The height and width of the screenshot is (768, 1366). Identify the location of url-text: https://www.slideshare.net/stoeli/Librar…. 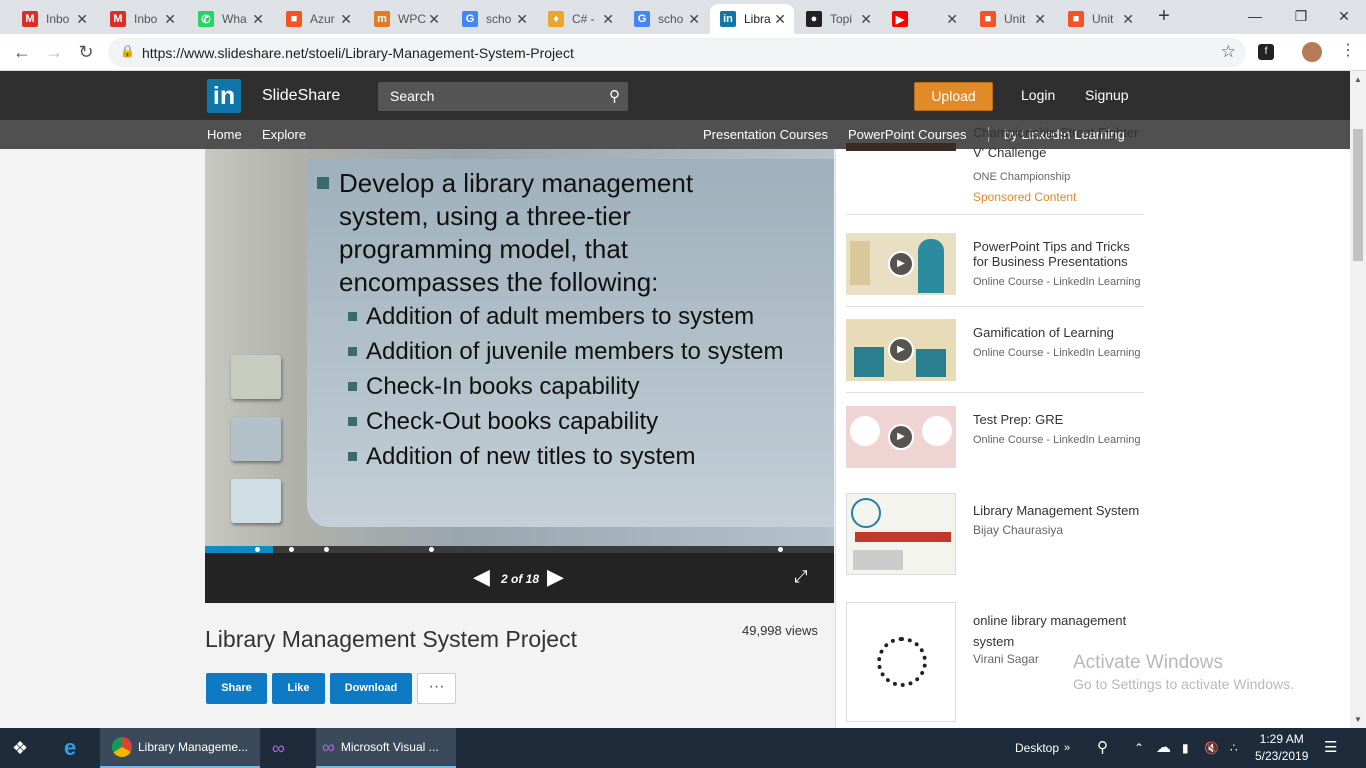
(358, 53).